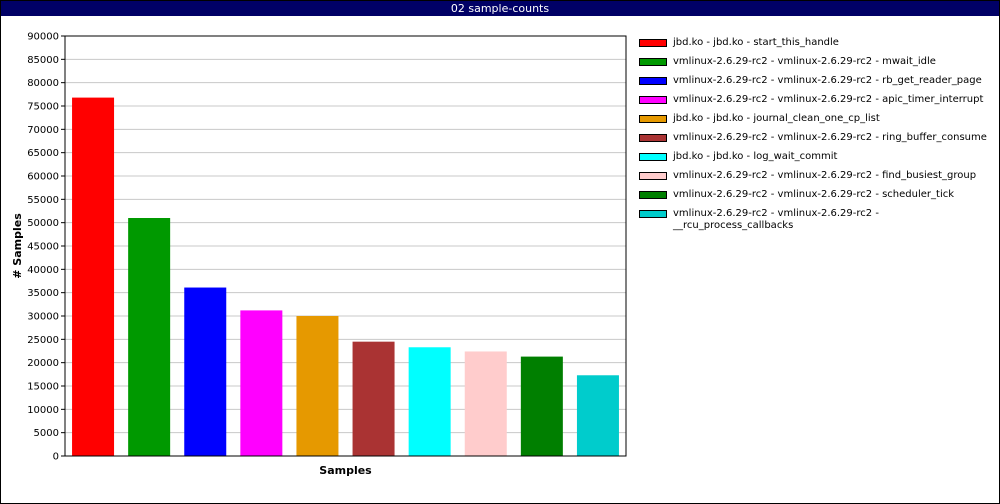  I want to click on x-axis-label: Samples, so click(345, 470).